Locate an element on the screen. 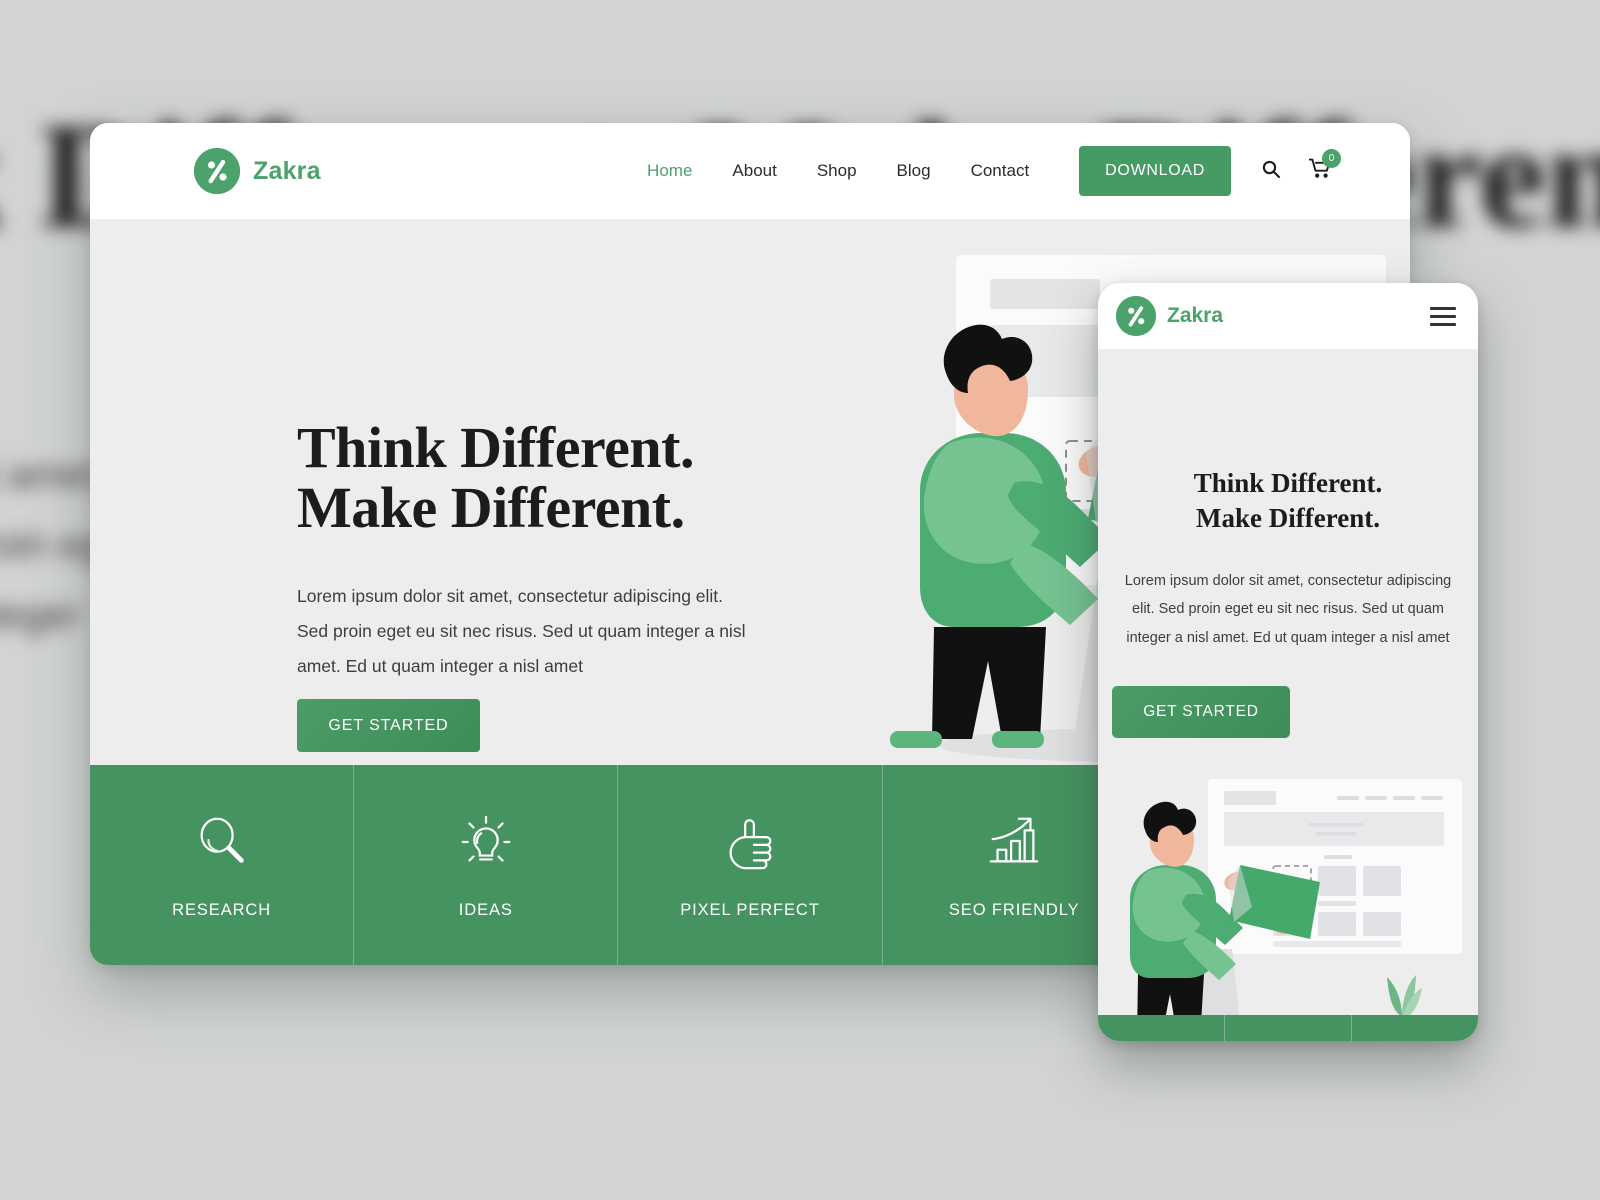  nav-item-blog: Blog is located at coordinates (914, 171).